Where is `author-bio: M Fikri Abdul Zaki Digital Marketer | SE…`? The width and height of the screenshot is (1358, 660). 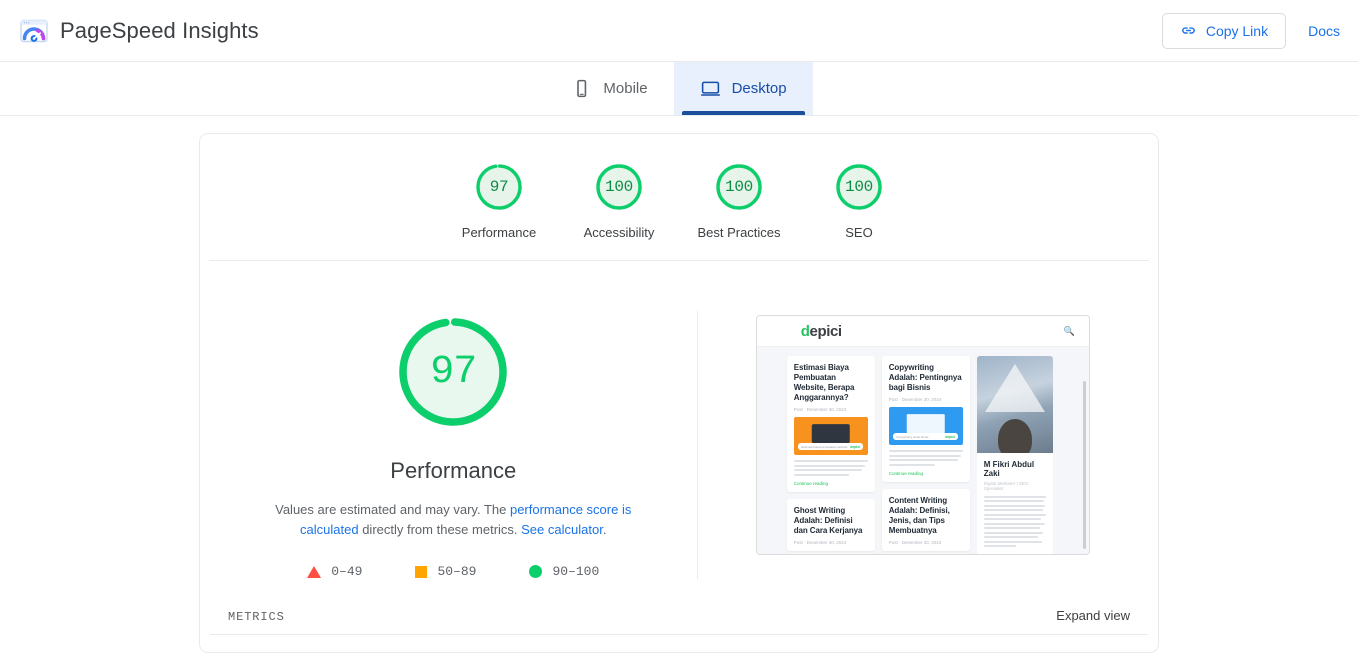
author-bio: M Fikri Abdul Zaki Digital Marketer | SE… is located at coordinates (1014, 503).